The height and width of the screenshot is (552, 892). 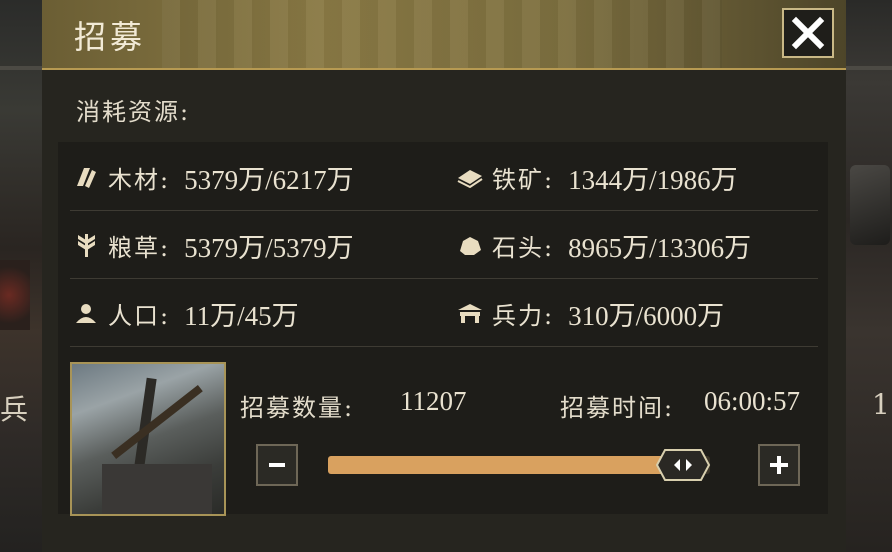 I want to click on resource-row: 人口: 11万/45万 兵力: 310万/6000万, so click(x=438, y=313).